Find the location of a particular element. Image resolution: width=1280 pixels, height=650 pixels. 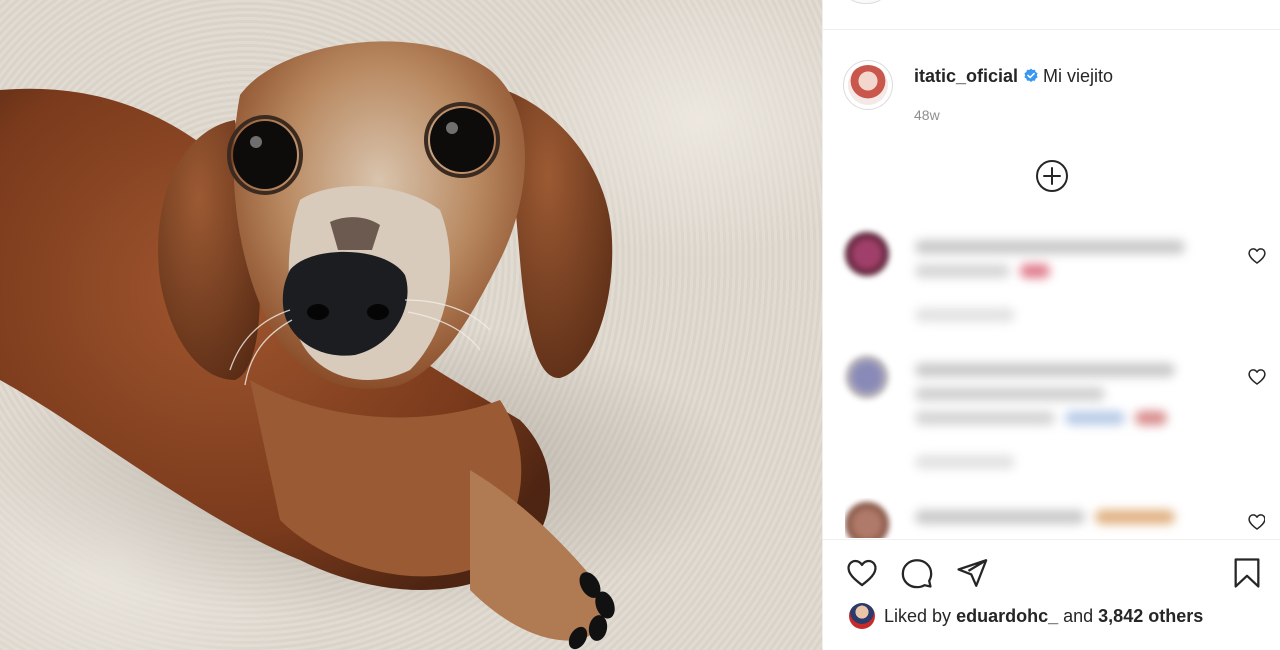

likes-summary: Liked by eduardohc_ and 3,842 others is located at coordinates (1026, 616).